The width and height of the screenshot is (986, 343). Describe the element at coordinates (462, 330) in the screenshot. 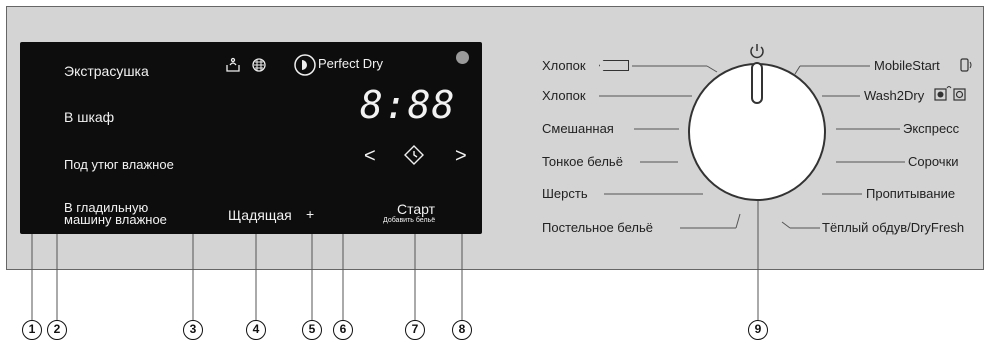

I see `callout-8: 8` at that location.